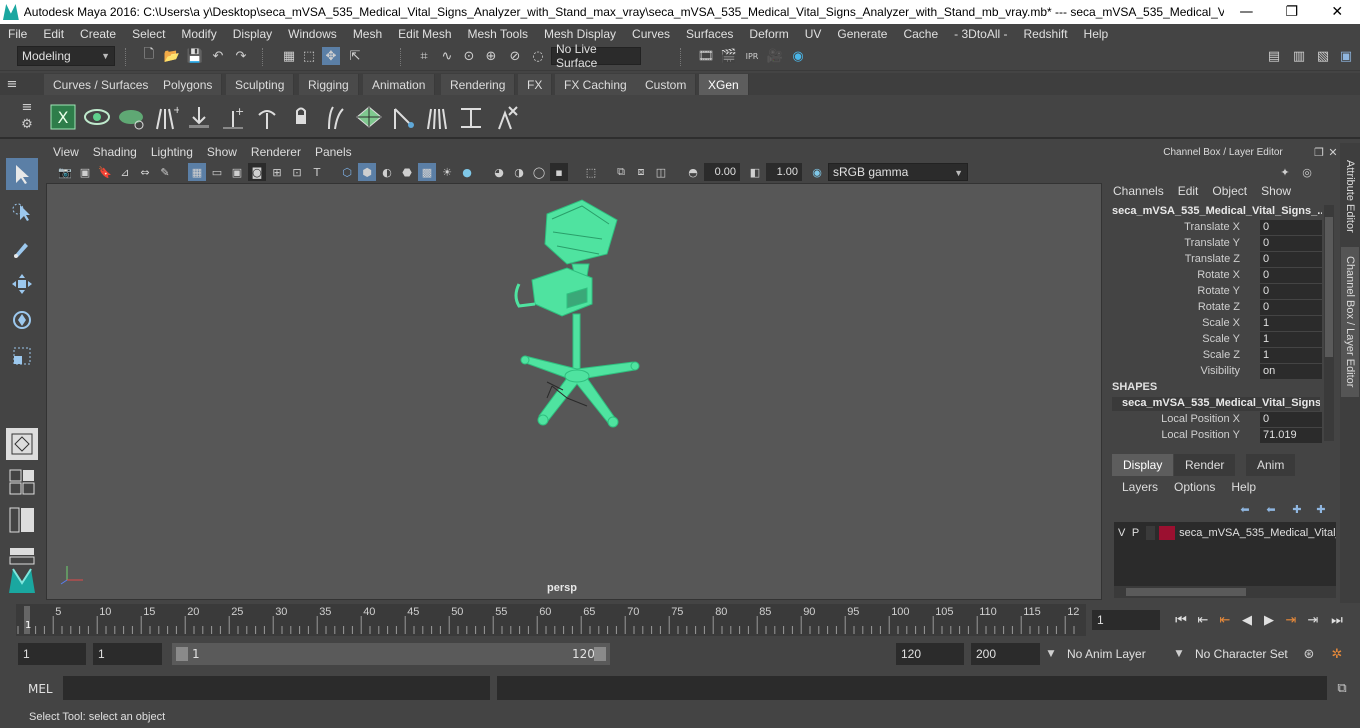 Image resolution: width=1360 pixels, height=728 pixels. Describe the element at coordinates (329, 84) in the screenshot. I see `shelf-tab-rigging: Rigging` at that location.